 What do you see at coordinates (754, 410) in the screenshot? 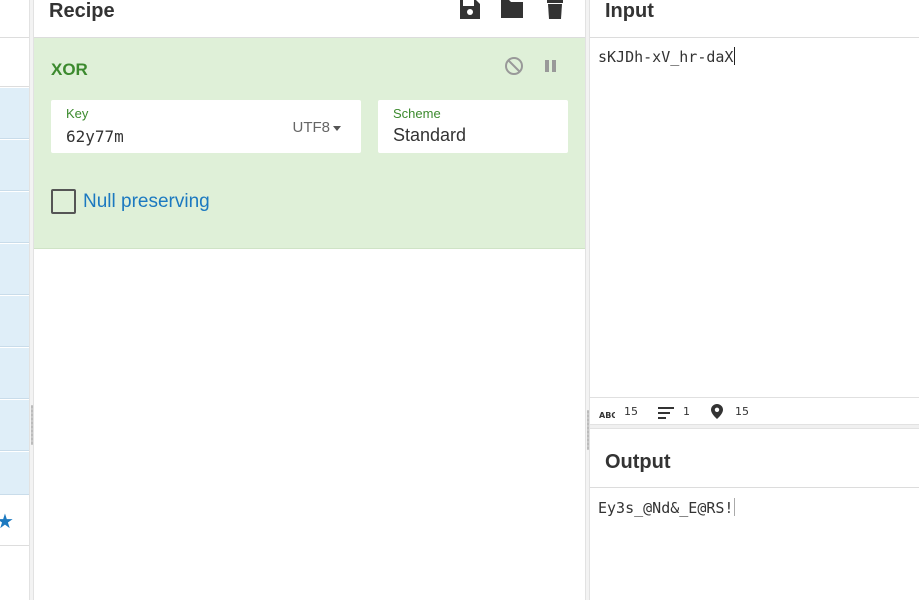
I see `input-status-bar: ABC 15 1 15` at bounding box center [754, 410].